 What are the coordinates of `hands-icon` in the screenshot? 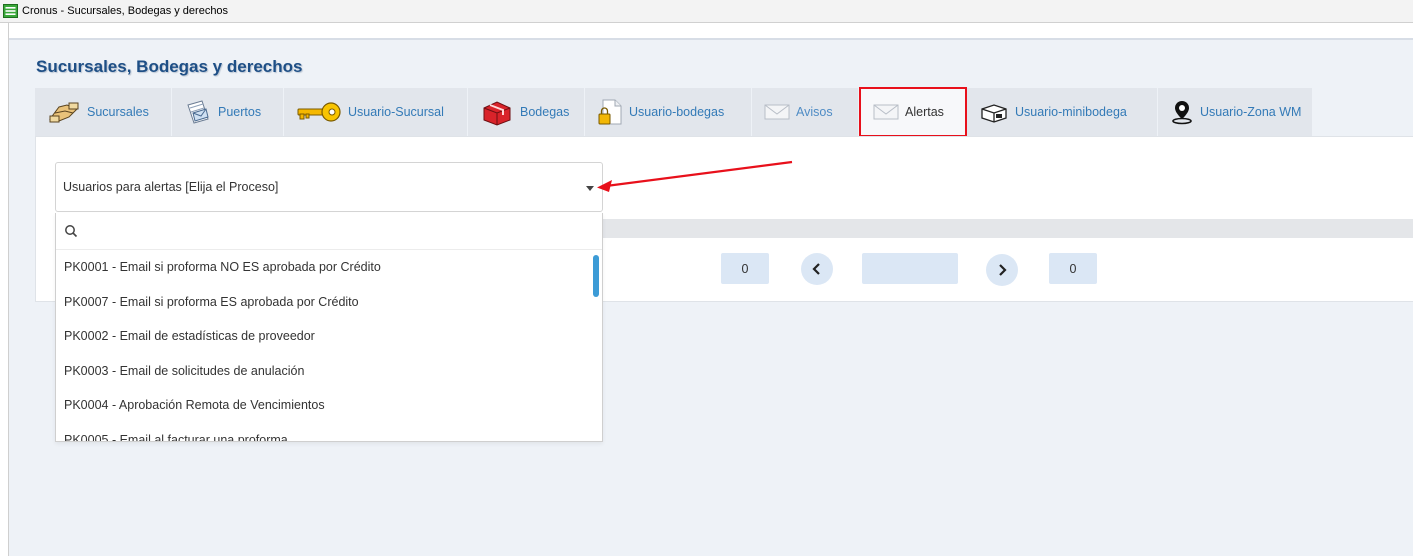 It's located at (64, 112).